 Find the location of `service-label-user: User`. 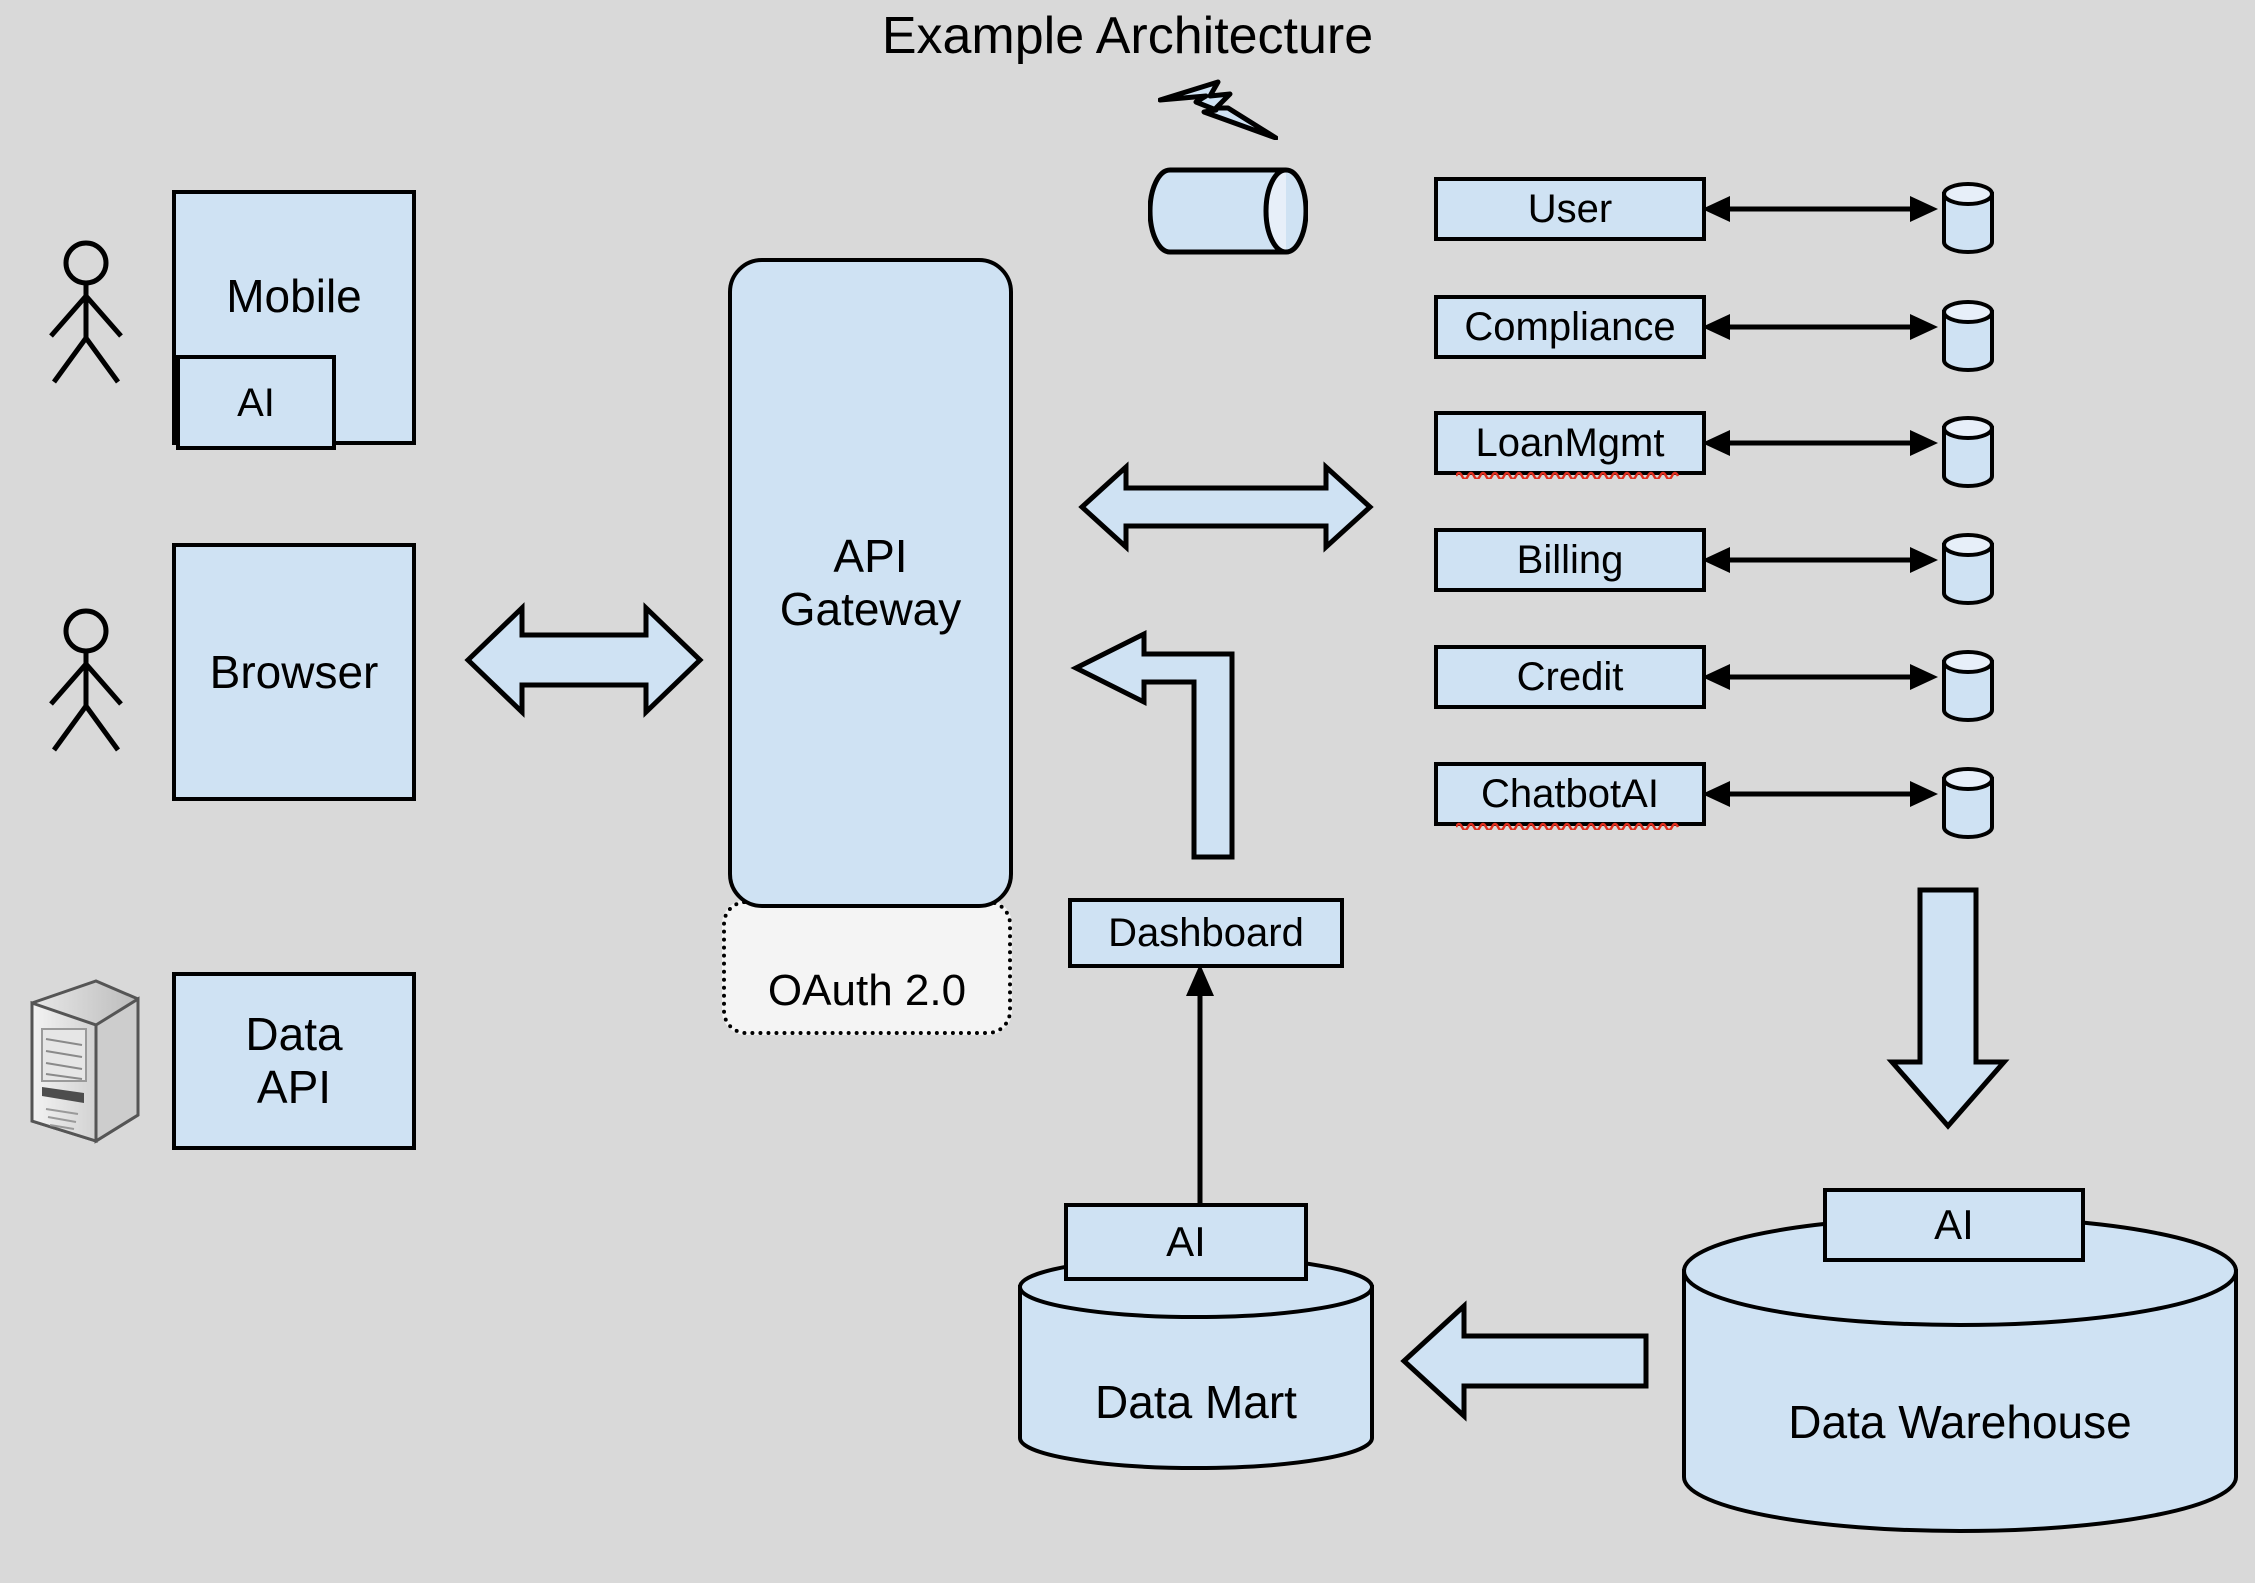

service-label-user: User is located at coordinates (1570, 209).